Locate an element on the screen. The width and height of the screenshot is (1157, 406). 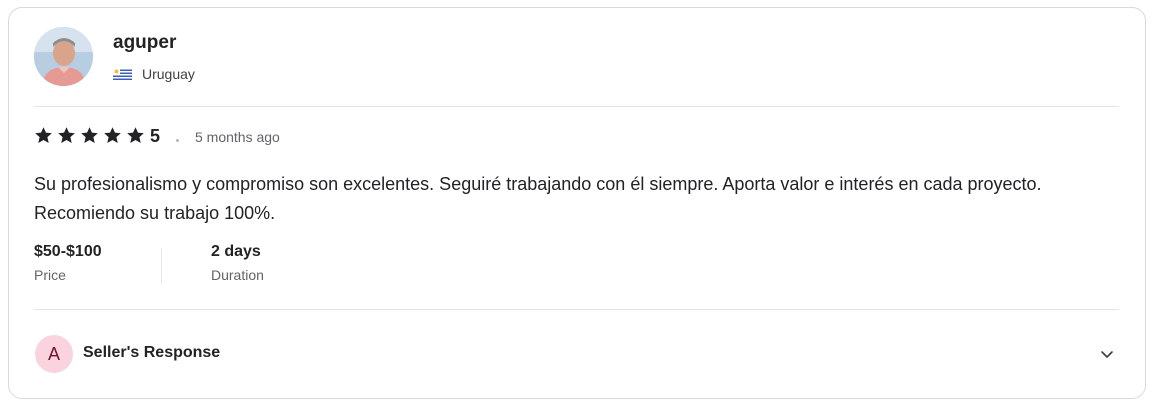
chevron-down-icon is located at coordinates (1107, 354).